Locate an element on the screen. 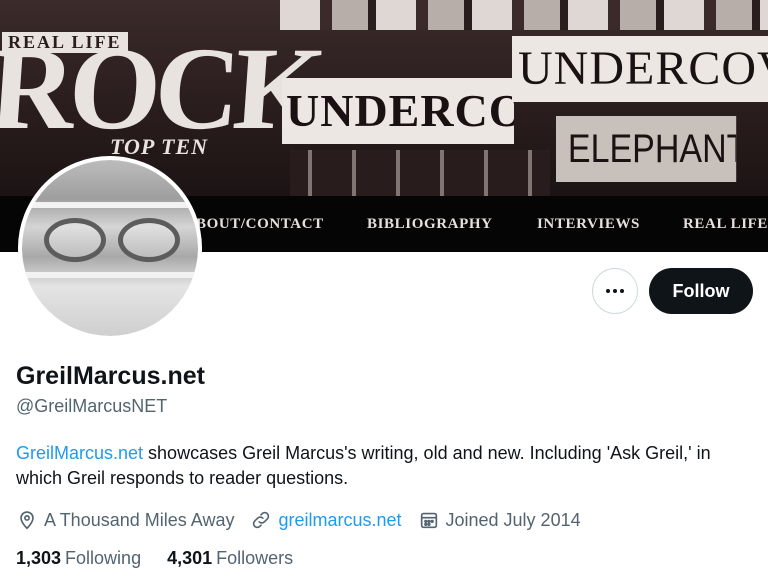  avatar-glasses-right is located at coordinates (149, 240).